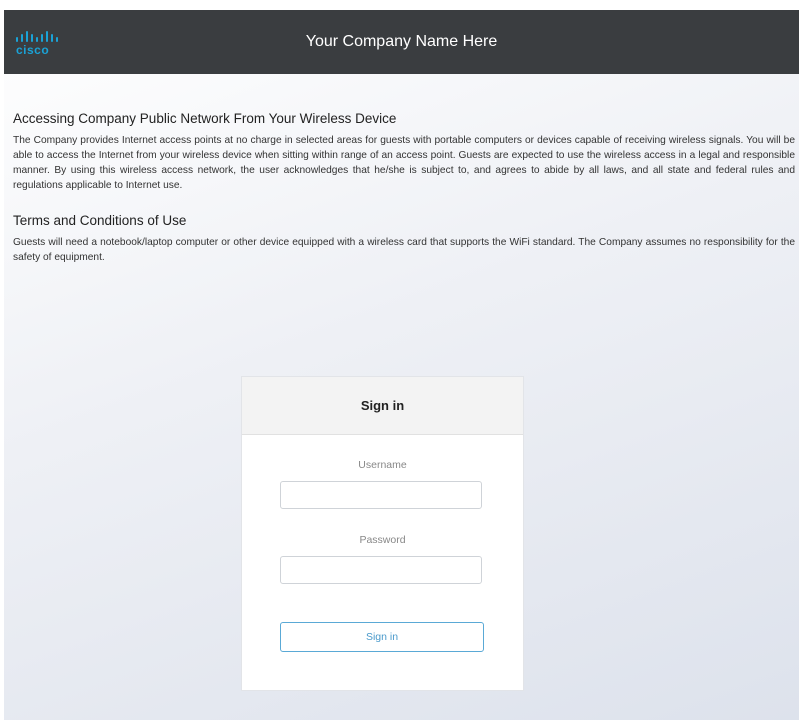 The height and width of the screenshot is (720, 799). I want to click on signin-title: Sign in, so click(382, 406).